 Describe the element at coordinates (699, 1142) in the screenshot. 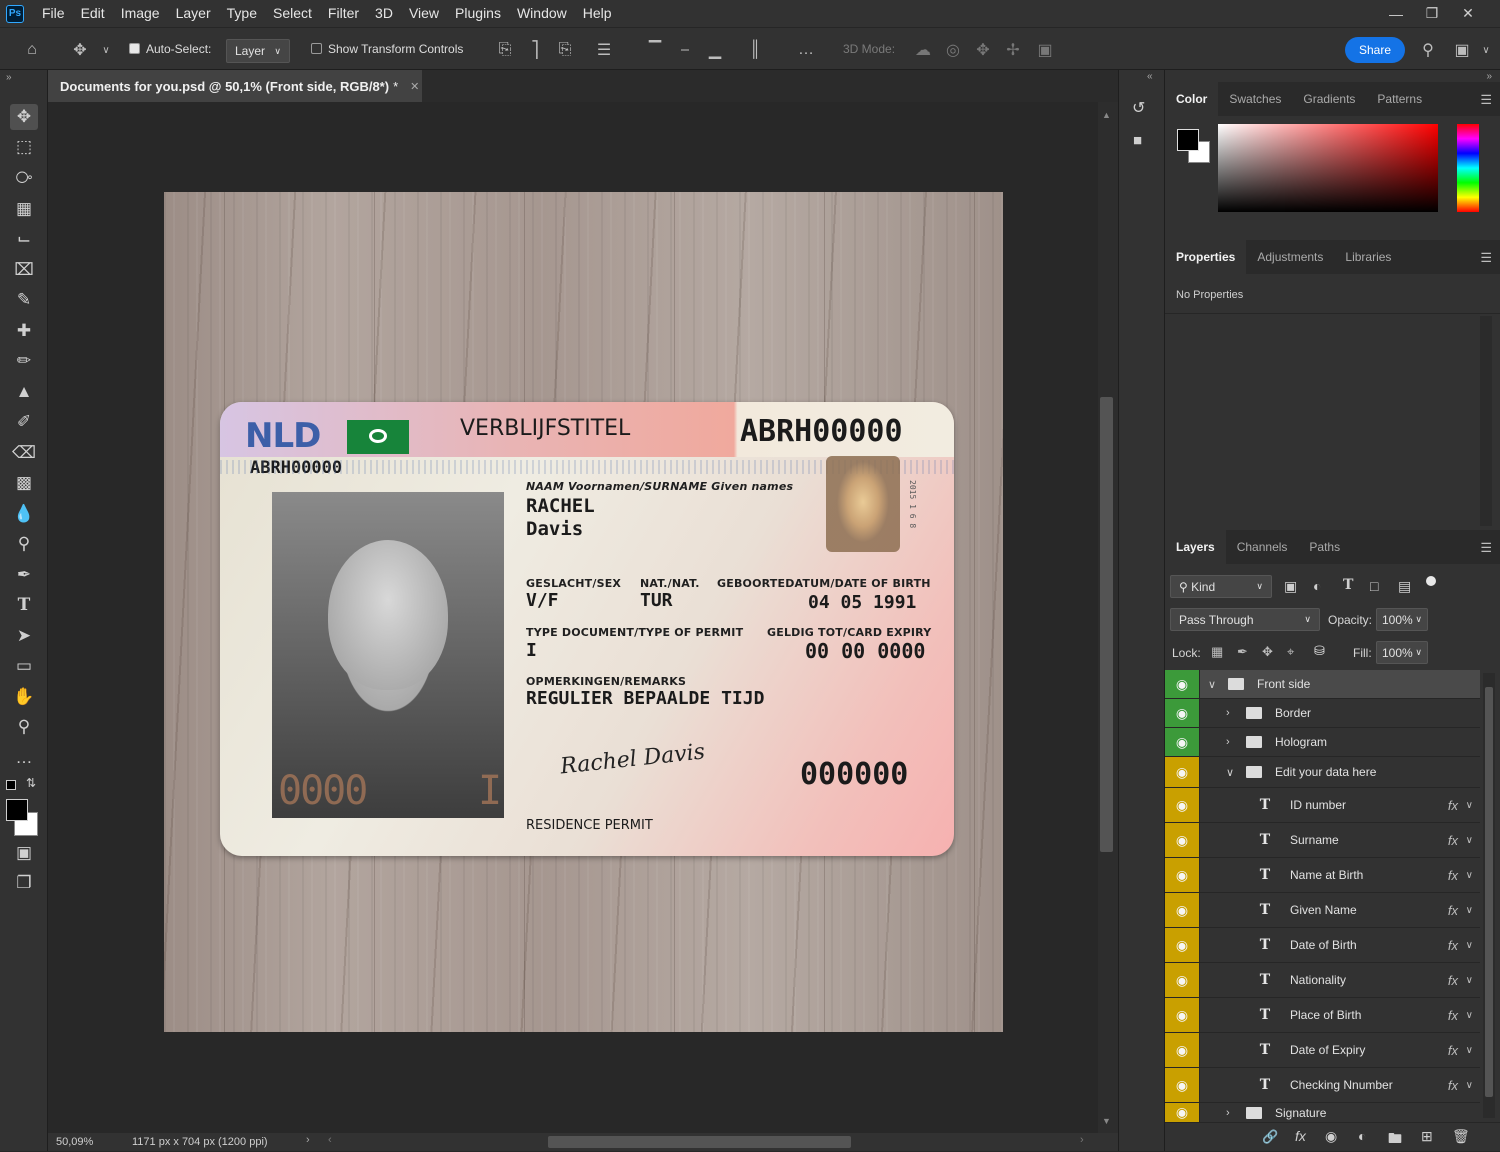

I see `horizontal-scroll-thumb` at that location.